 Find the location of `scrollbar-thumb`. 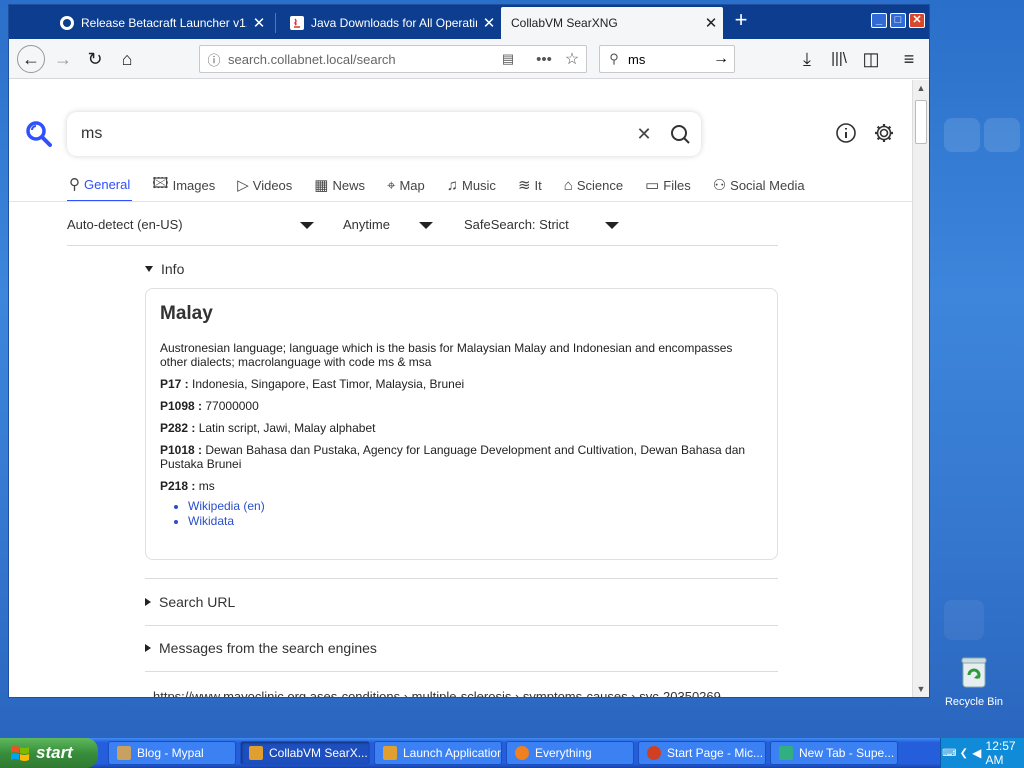

scrollbar-thumb is located at coordinates (921, 122).